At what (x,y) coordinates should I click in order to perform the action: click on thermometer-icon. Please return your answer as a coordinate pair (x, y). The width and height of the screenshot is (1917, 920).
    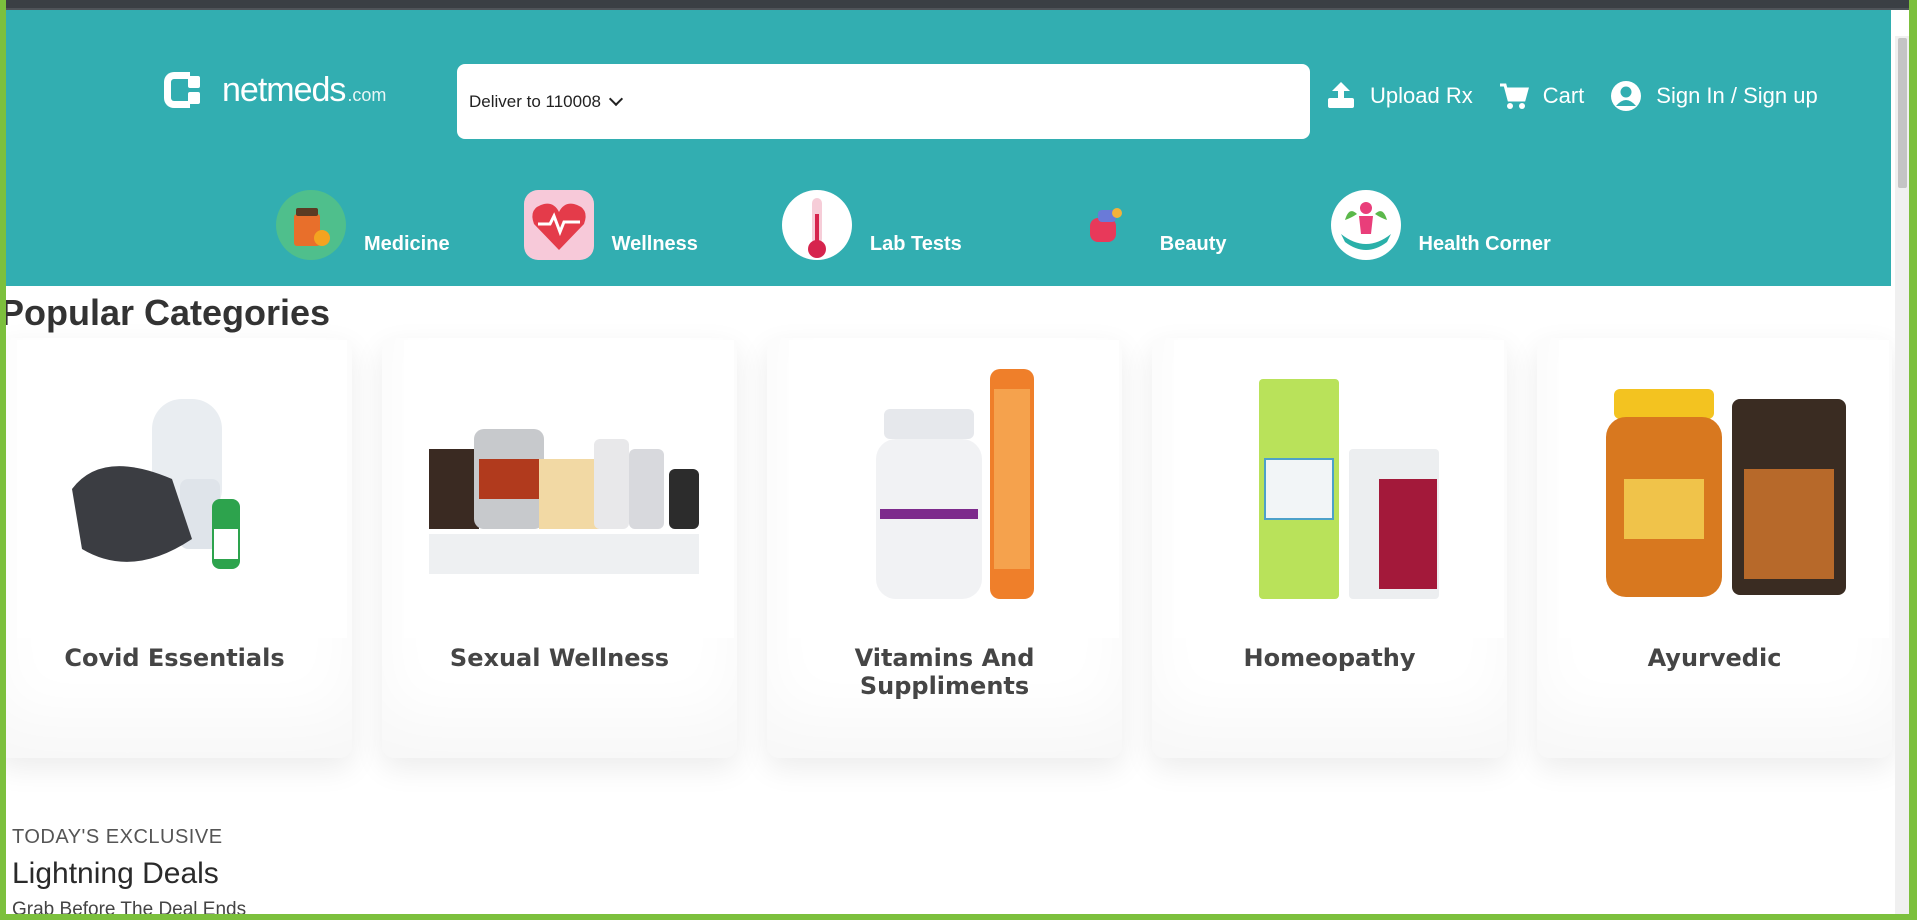
    Looking at the image, I should click on (816, 225).